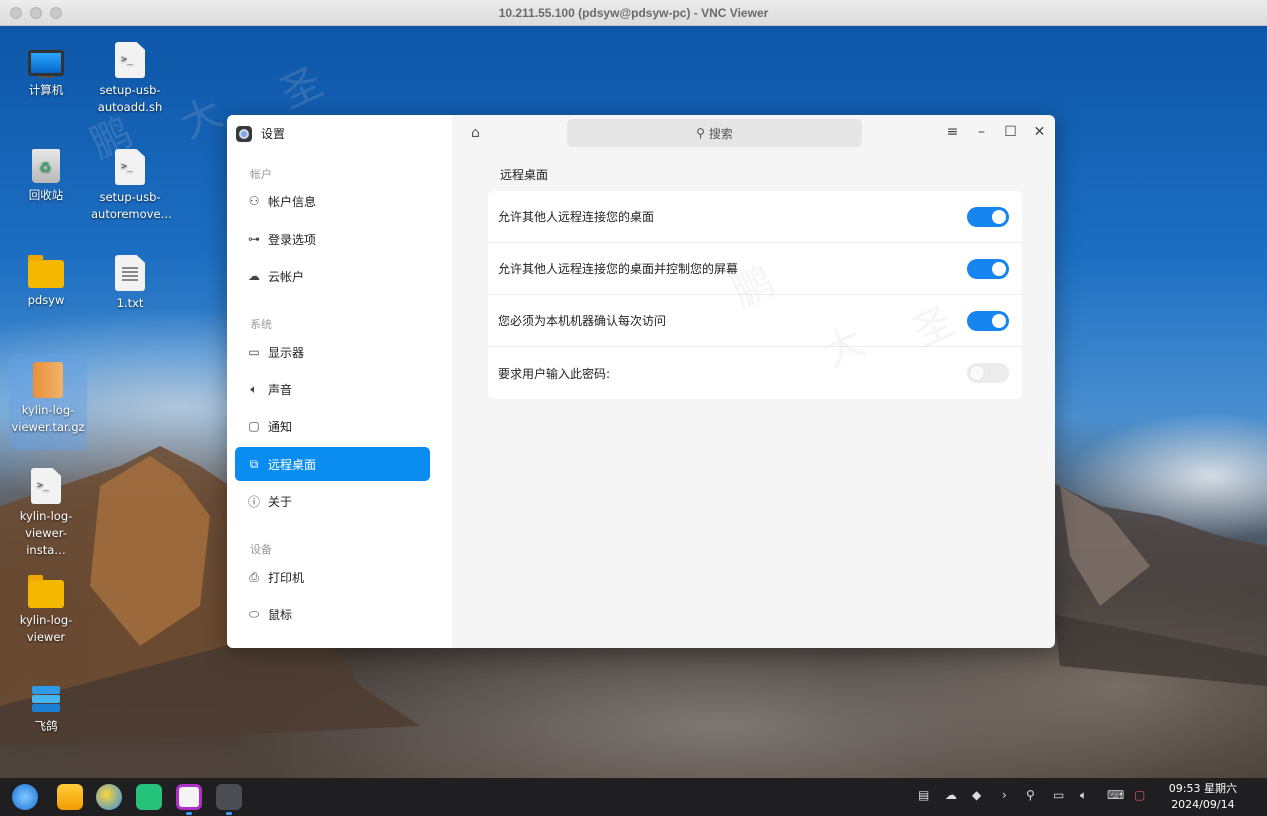  What do you see at coordinates (1039, 132) in the screenshot?
I see `close-icon: ✕` at bounding box center [1039, 132].